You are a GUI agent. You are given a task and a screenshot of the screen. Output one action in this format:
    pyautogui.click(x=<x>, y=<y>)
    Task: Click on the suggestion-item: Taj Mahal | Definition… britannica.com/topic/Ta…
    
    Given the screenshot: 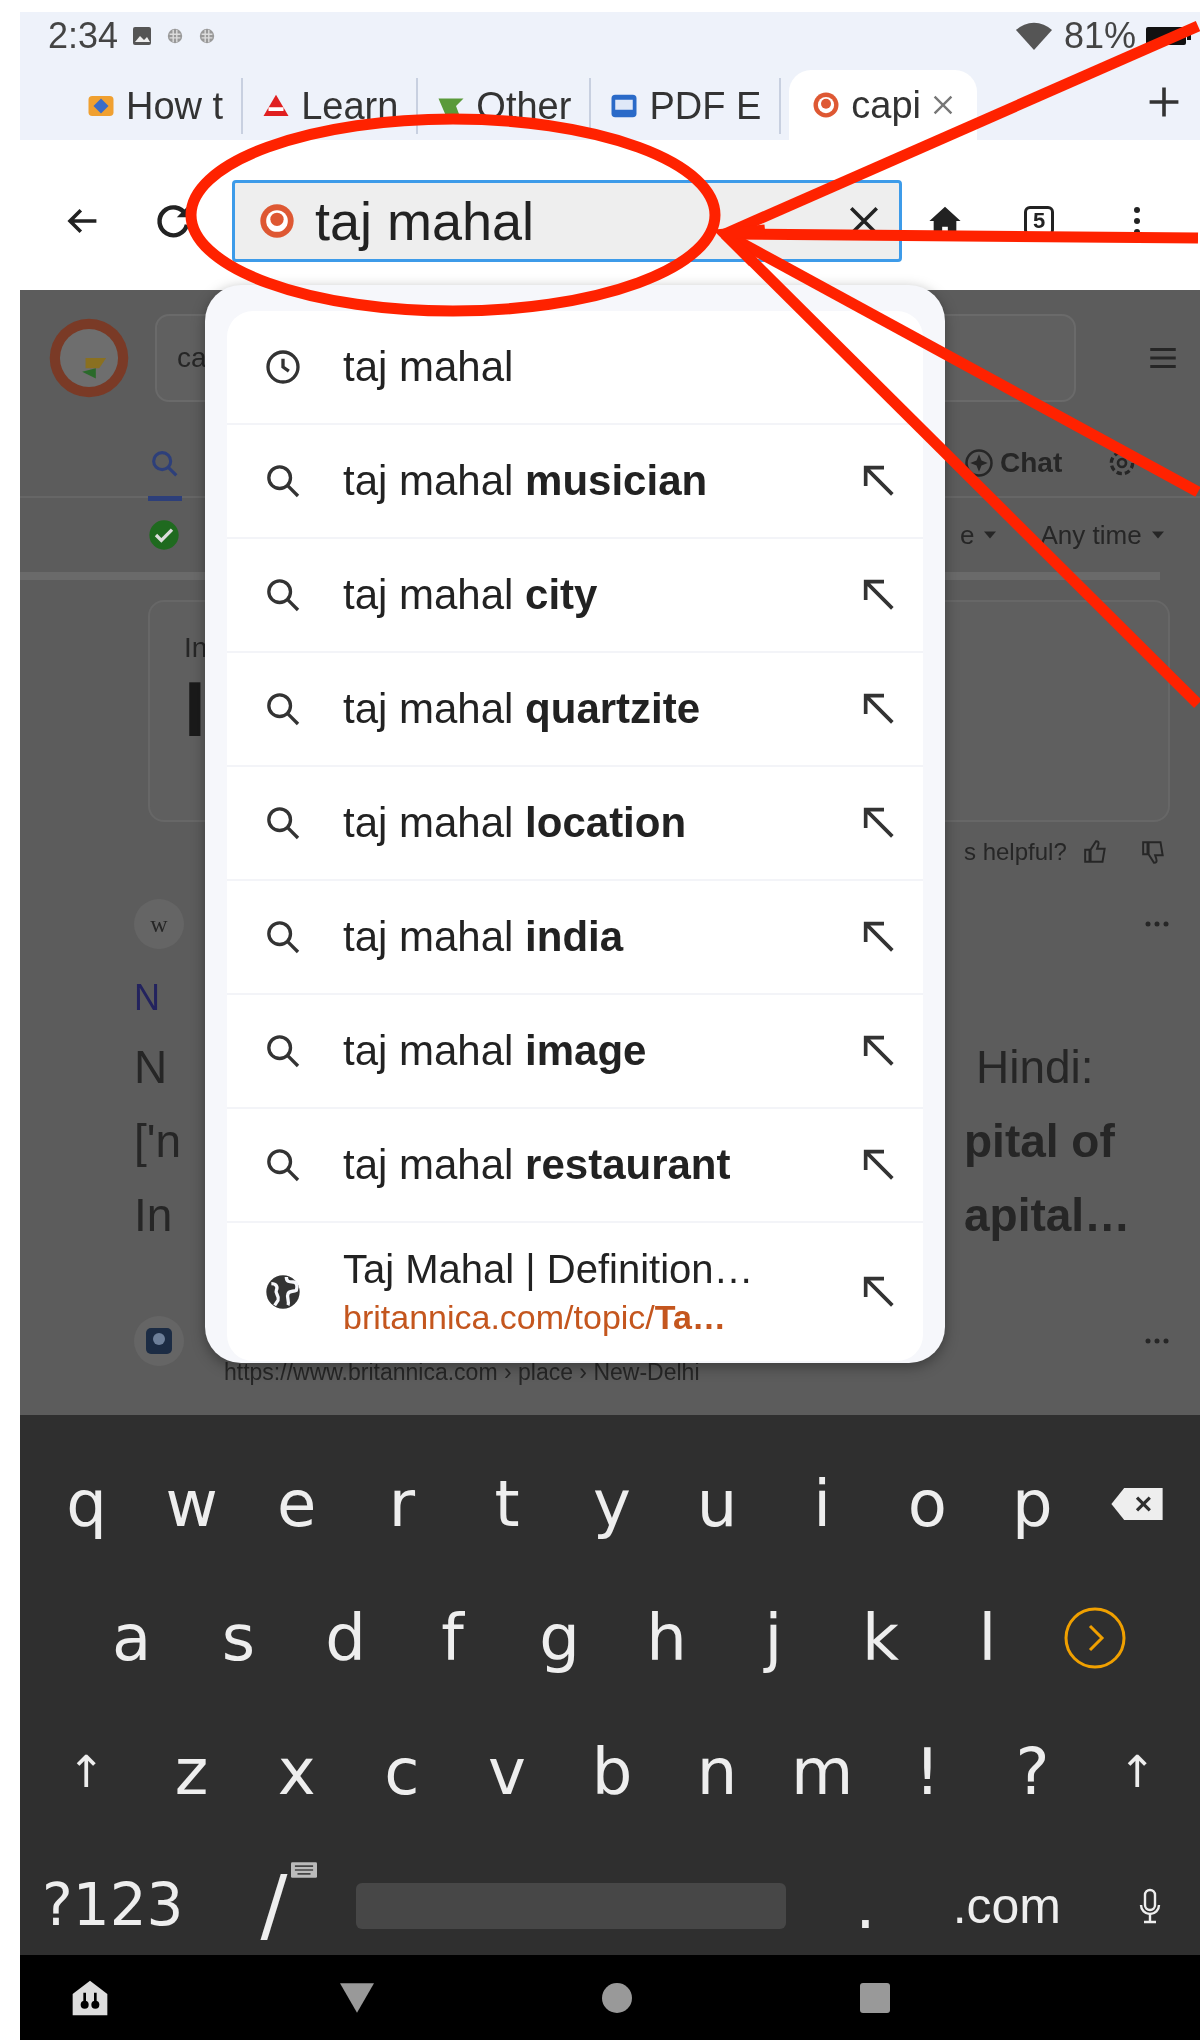 What is the action you would take?
    pyautogui.click(x=575, y=1292)
    